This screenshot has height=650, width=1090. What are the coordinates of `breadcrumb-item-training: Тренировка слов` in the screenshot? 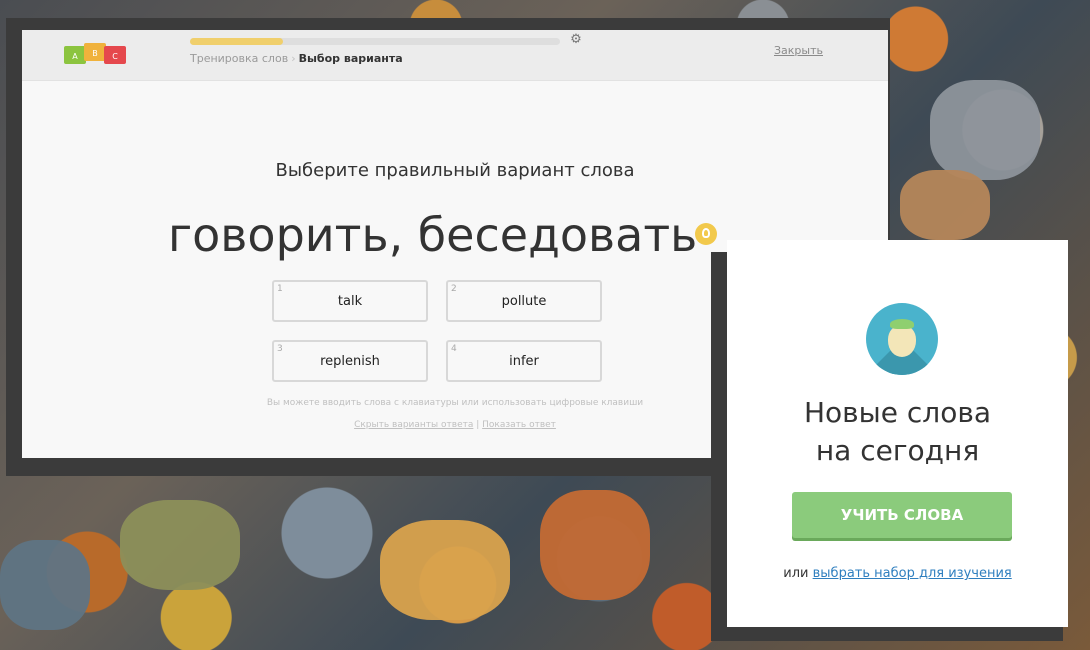 It's located at (239, 58).